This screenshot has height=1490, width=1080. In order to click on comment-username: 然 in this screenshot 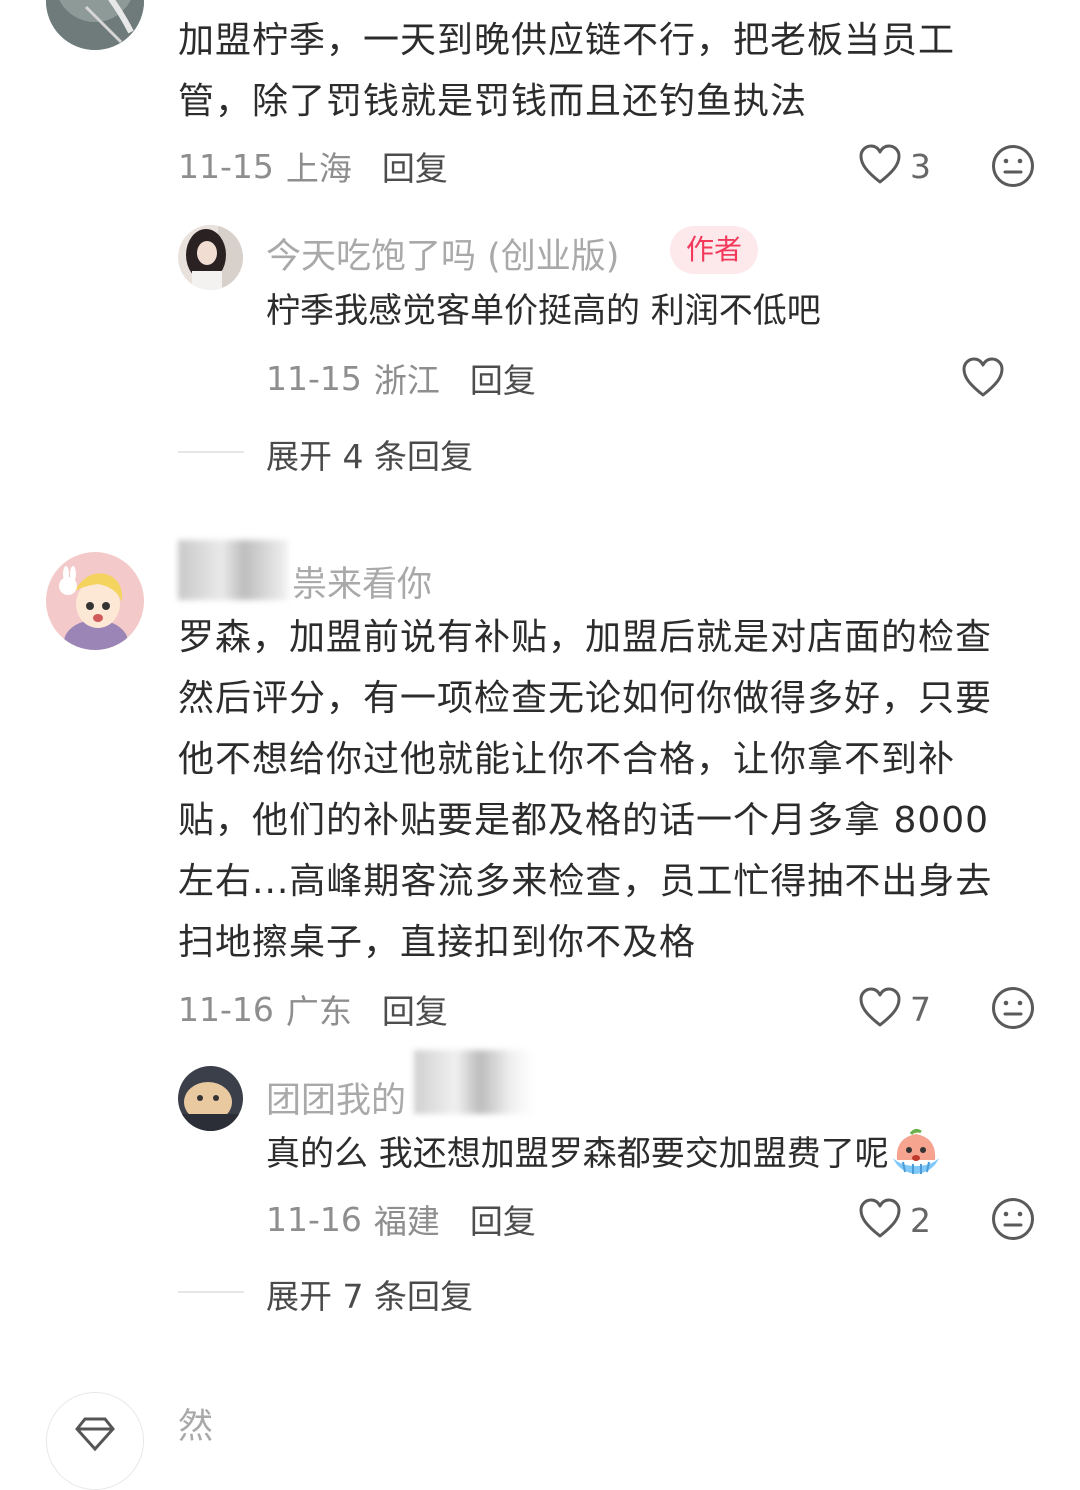, I will do `click(195, 1423)`.